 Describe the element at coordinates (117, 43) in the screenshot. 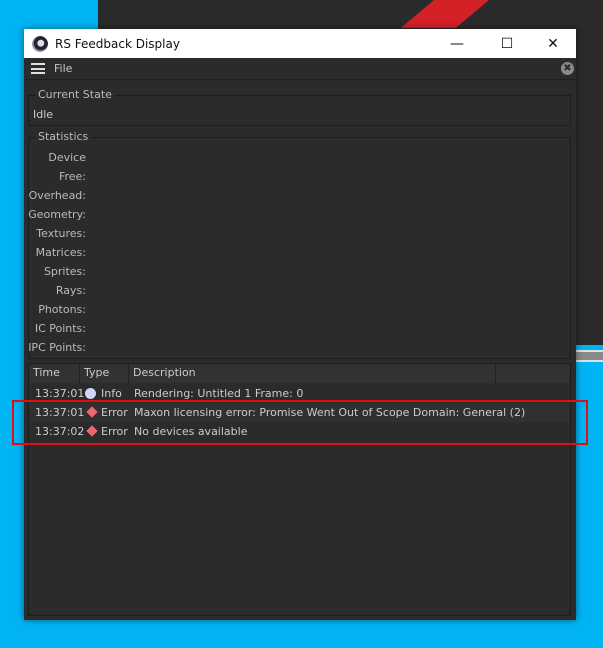

I see `window-title: RS Feedback Display` at that location.